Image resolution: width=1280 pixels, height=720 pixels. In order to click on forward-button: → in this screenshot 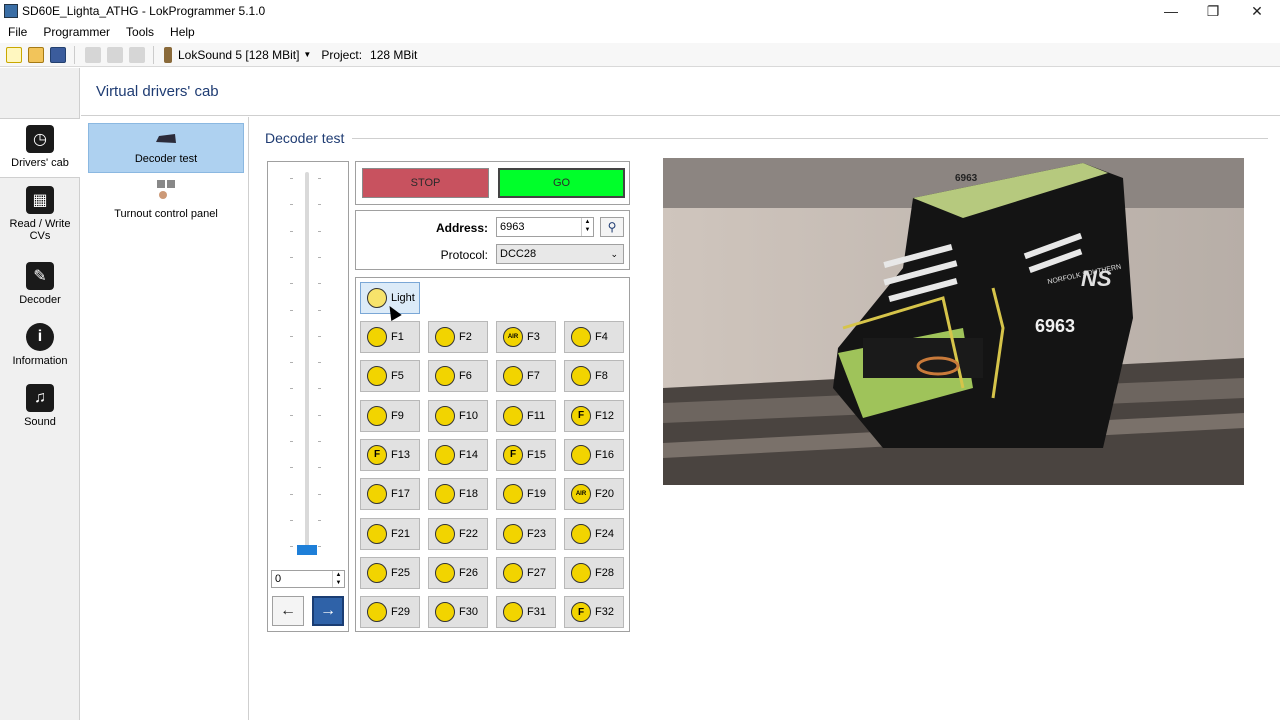, I will do `click(328, 611)`.